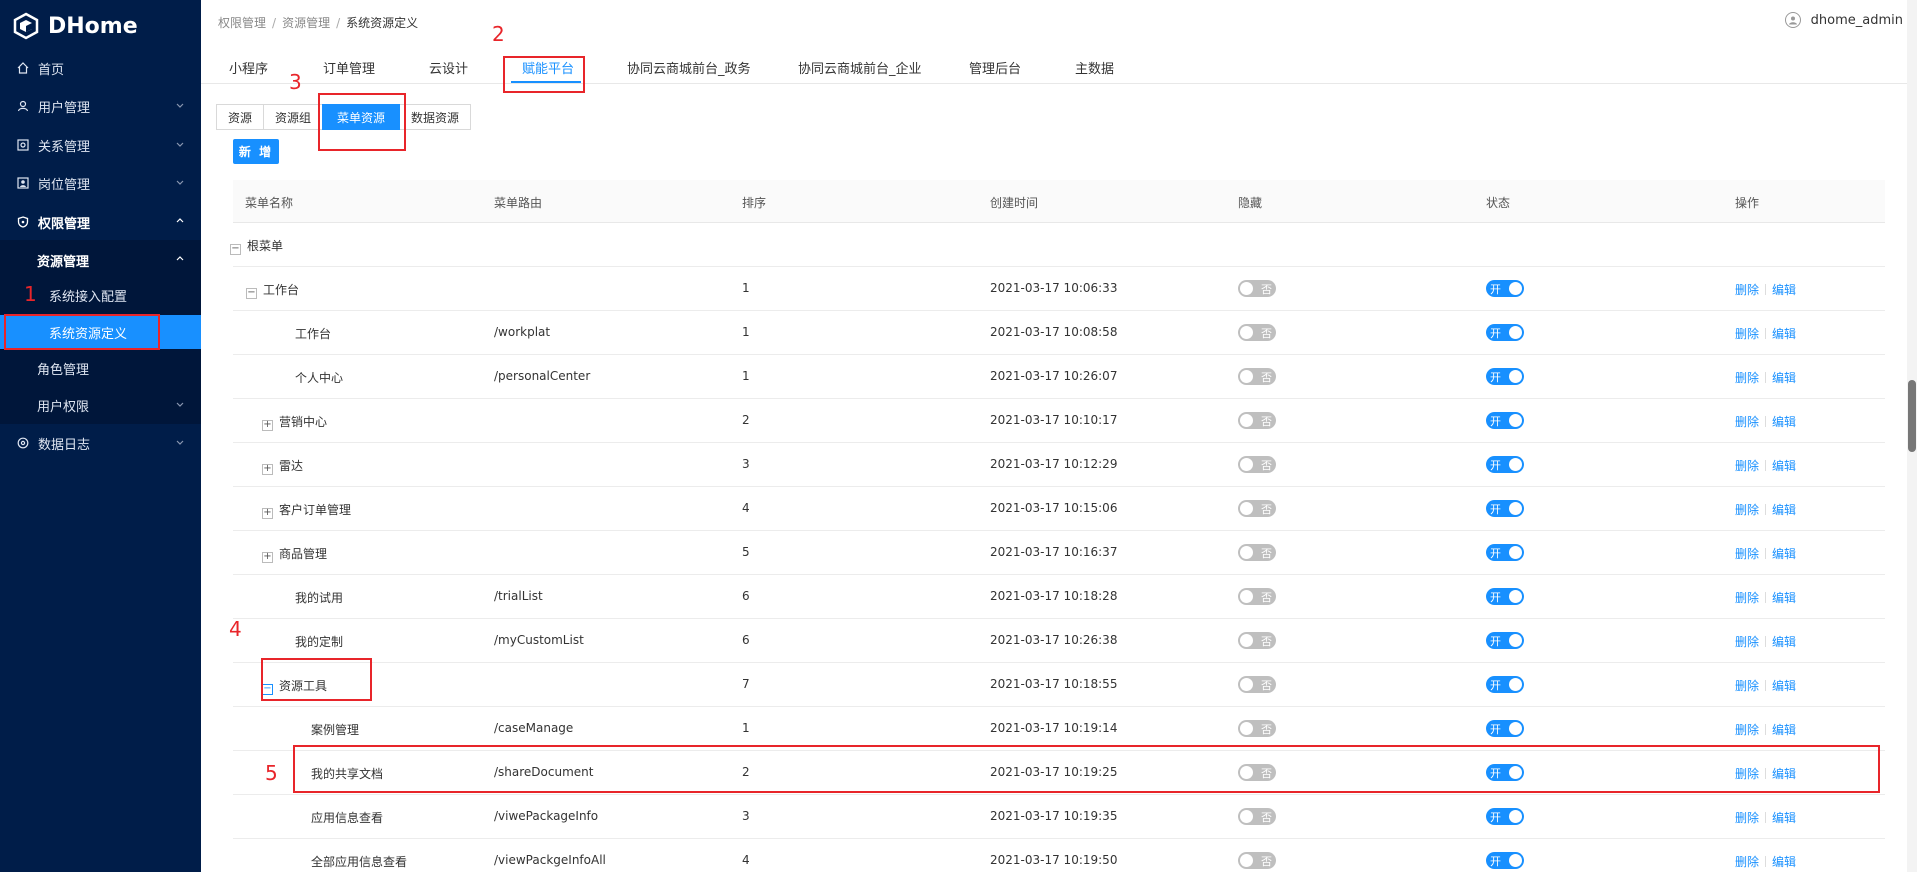  Describe the element at coordinates (64, 445) in the screenshot. I see `sidebar-item-label: 数据日志` at that location.